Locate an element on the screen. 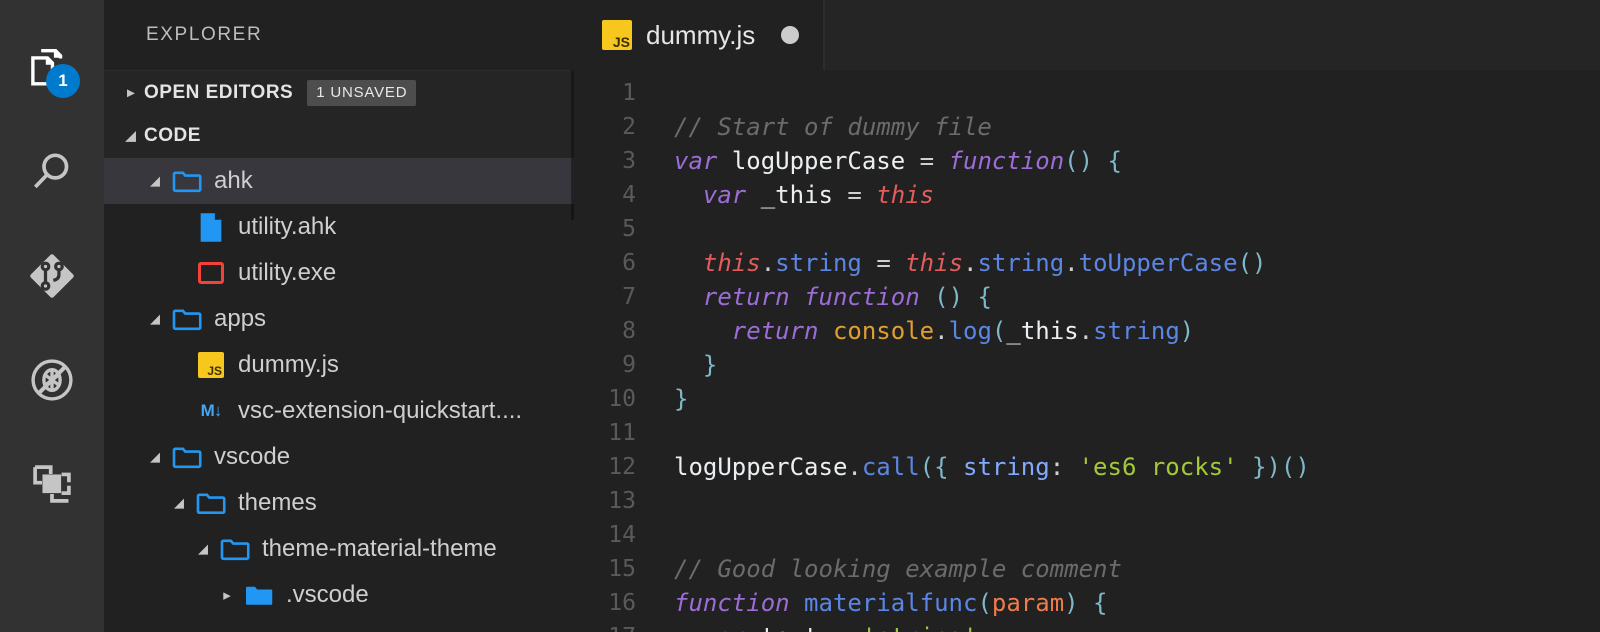 The height and width of the screenshot is (632, 1600). tree-item-label: utility.ahk is located at coordinates (287, 226).